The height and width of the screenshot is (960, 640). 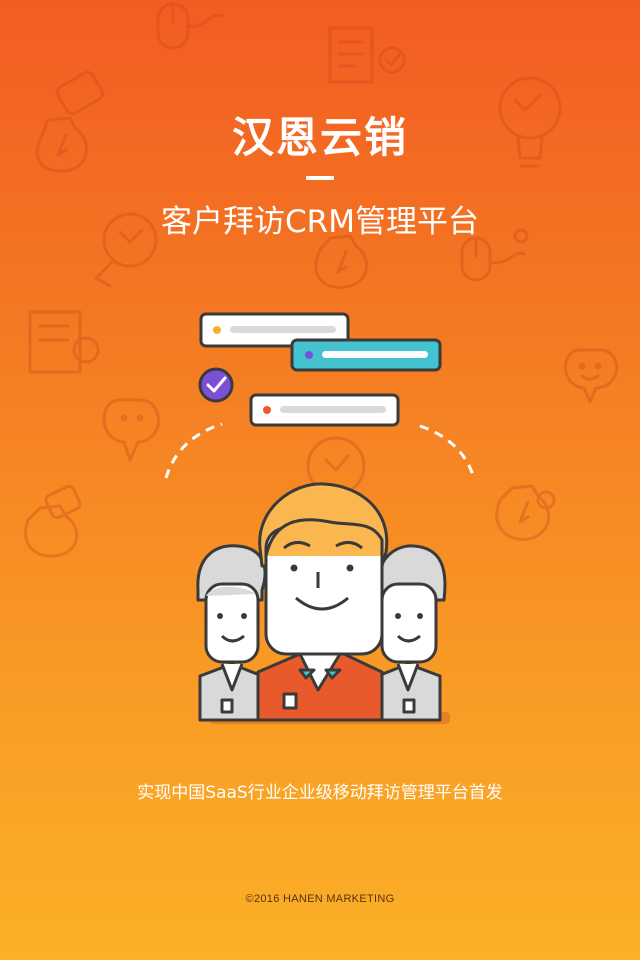 I want to click on tagline: 实现中国SaaS行业企业级移动拜访管理平台首发, so click(x=320, y=793).